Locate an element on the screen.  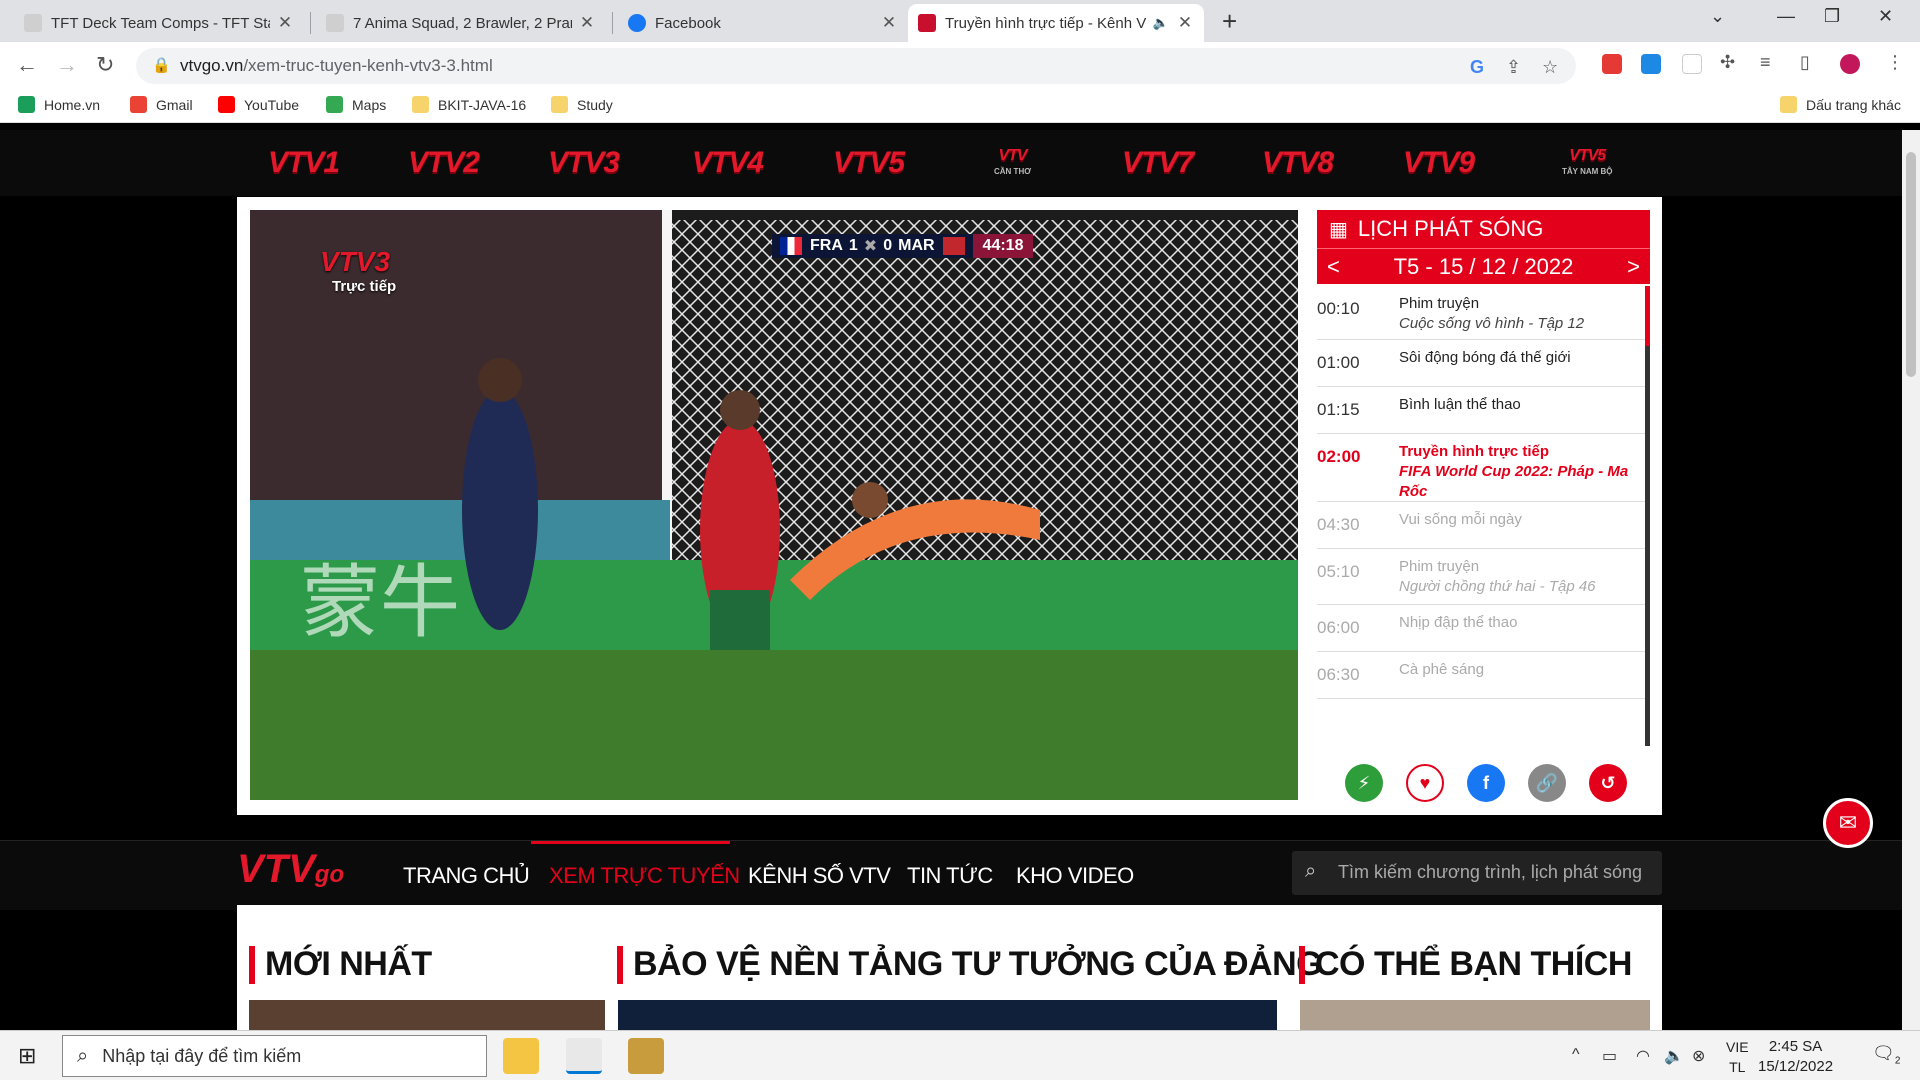
tab-search-icon: ⌄ is located at coordinates (1717, 16).